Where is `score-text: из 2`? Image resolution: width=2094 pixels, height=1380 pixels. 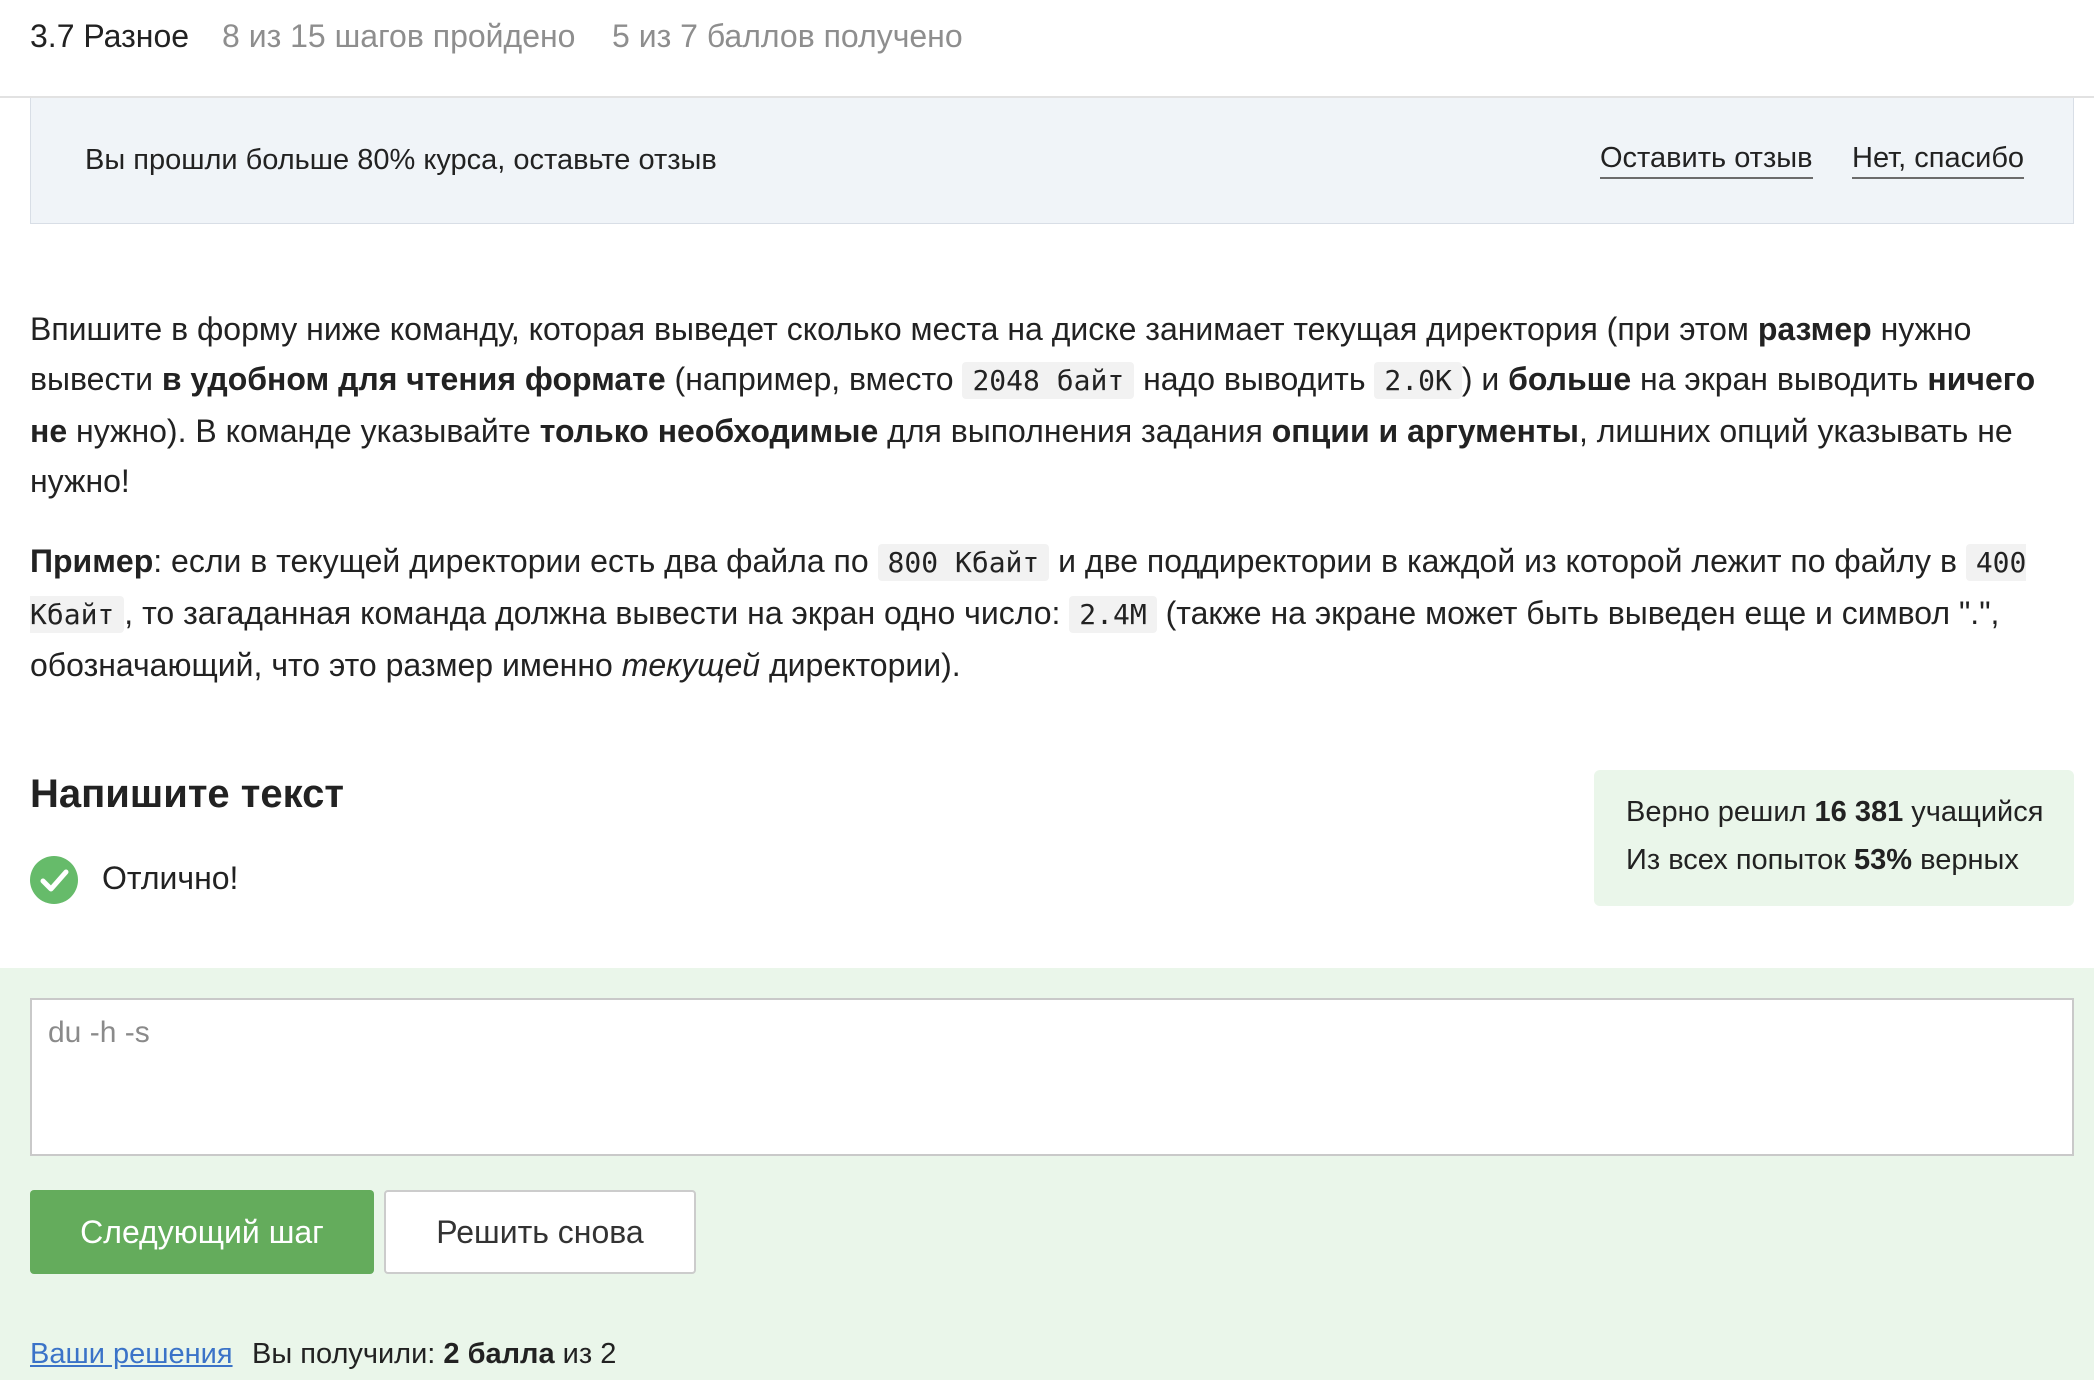
score-text: из 2 is located at coordinates (585, 1354).